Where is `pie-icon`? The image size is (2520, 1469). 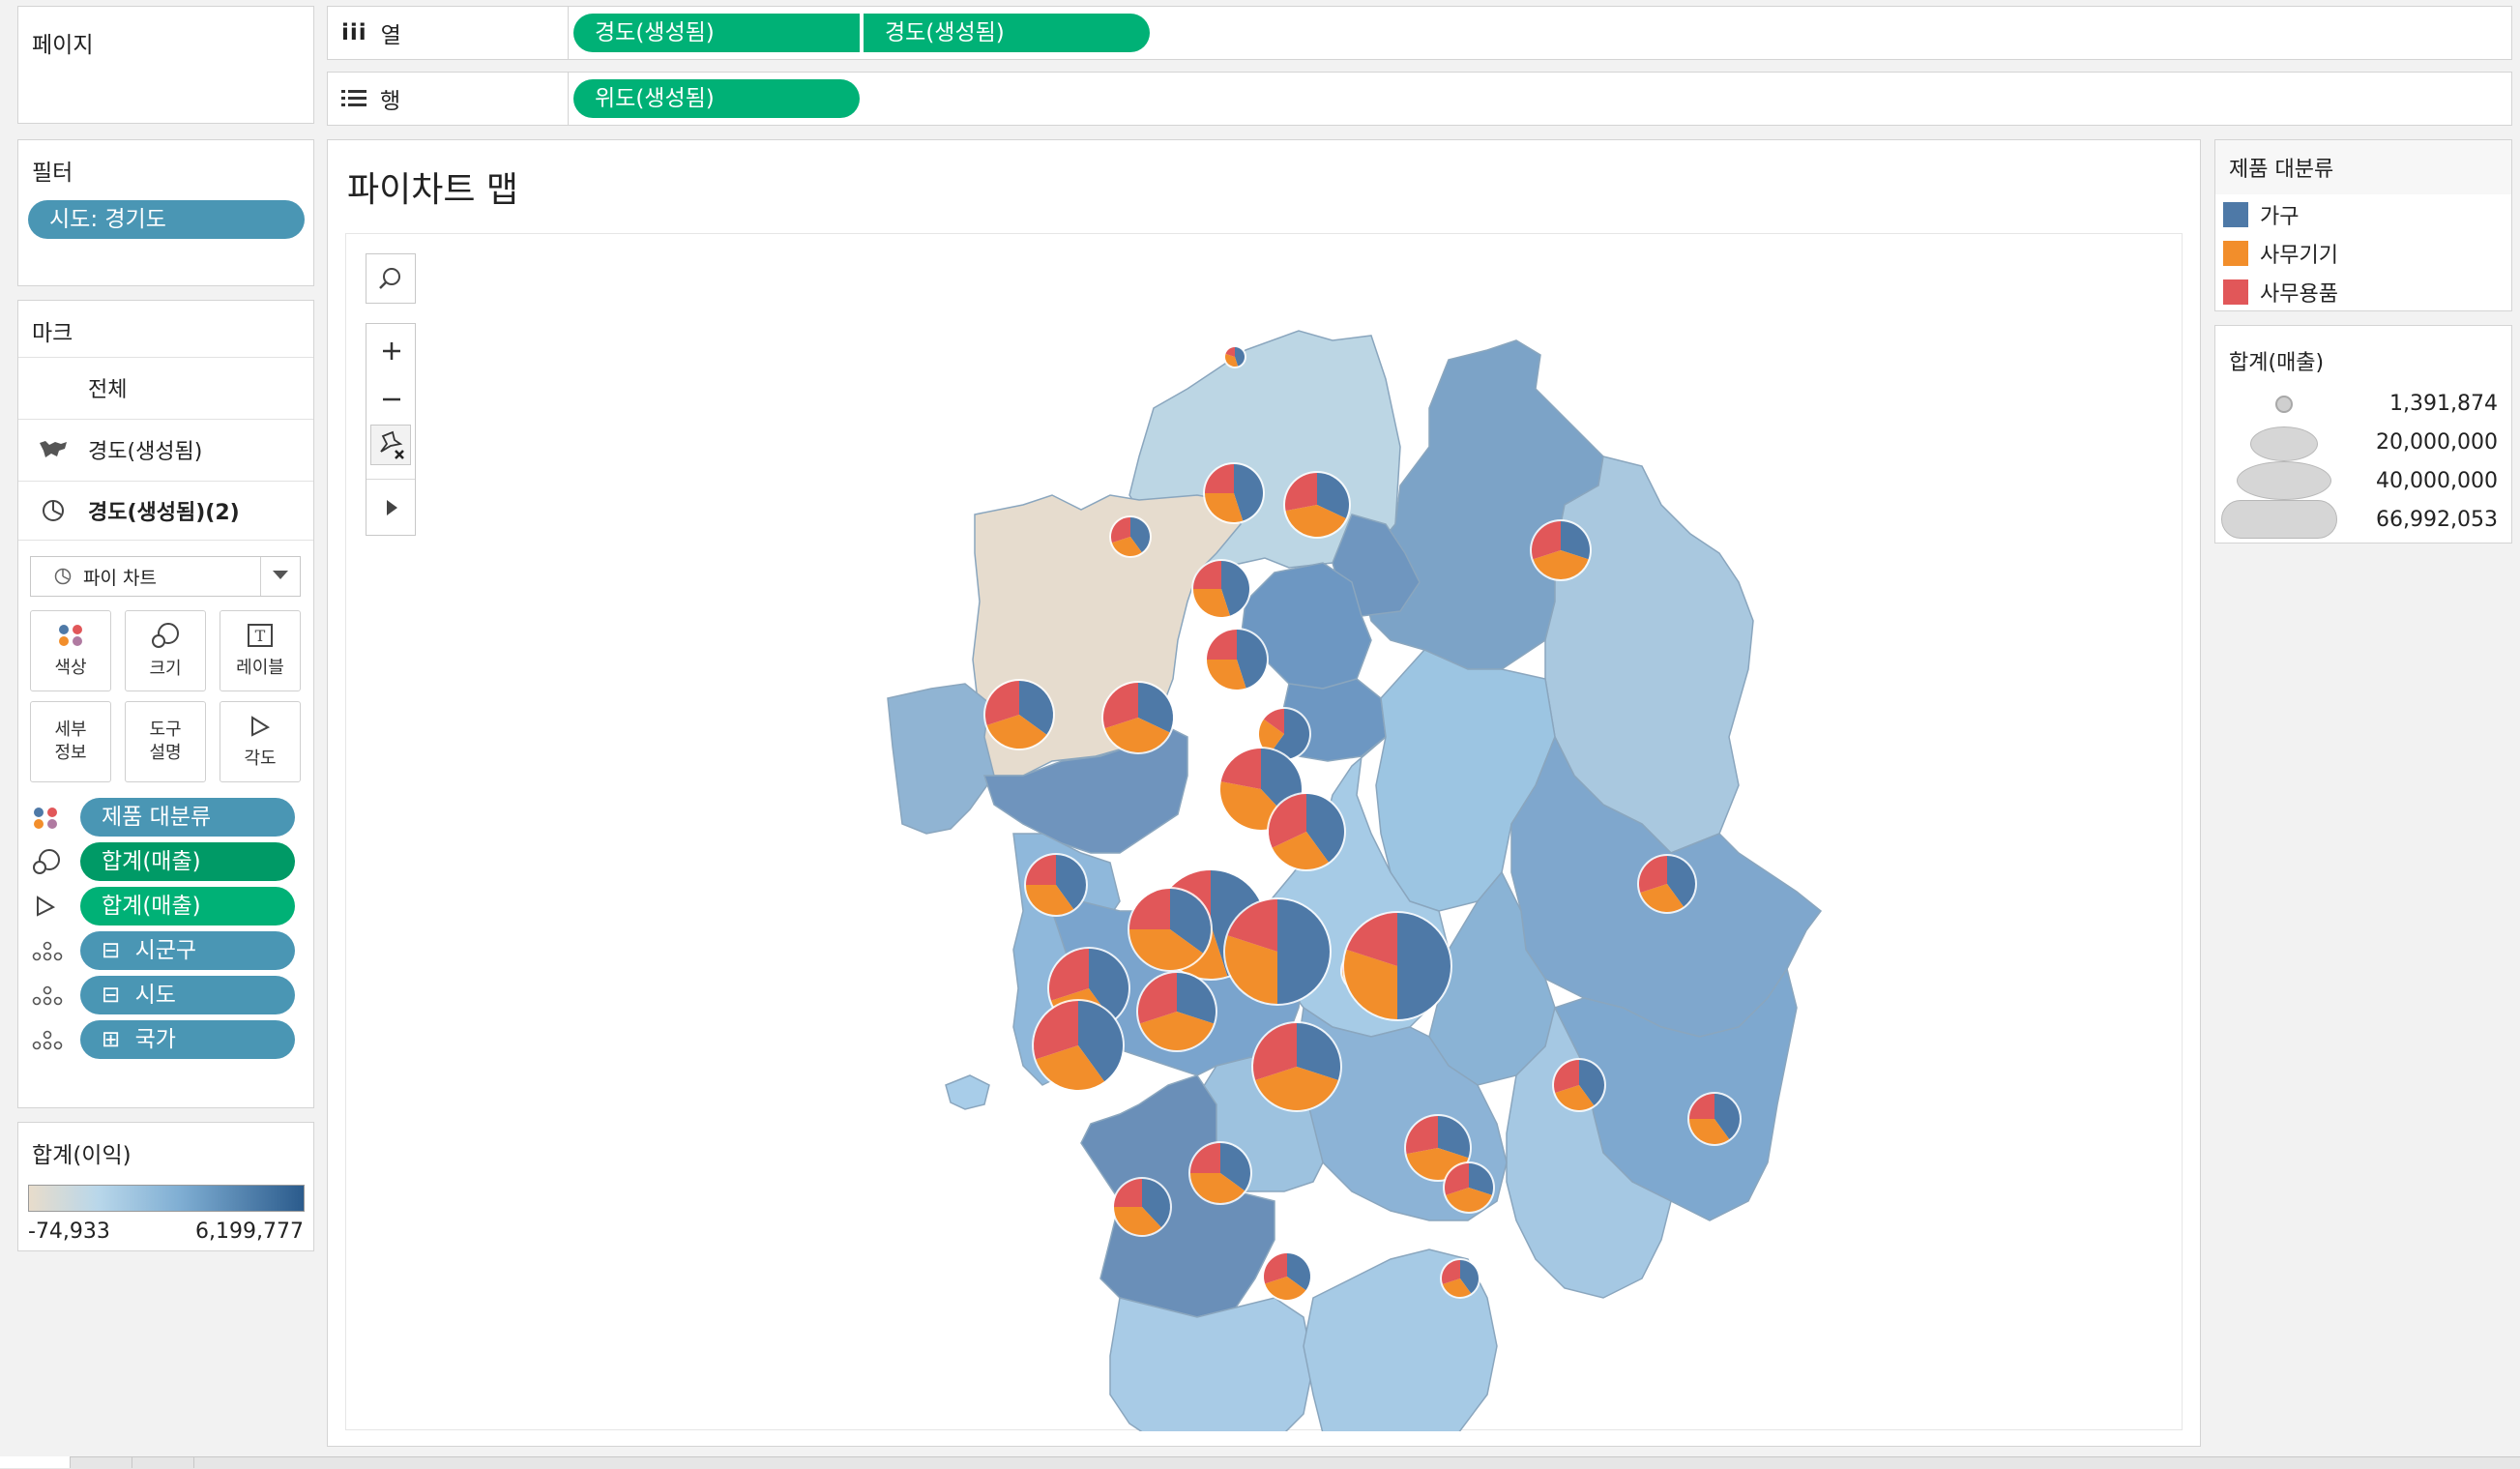
pie-icon is located at coordinates (53, 510).